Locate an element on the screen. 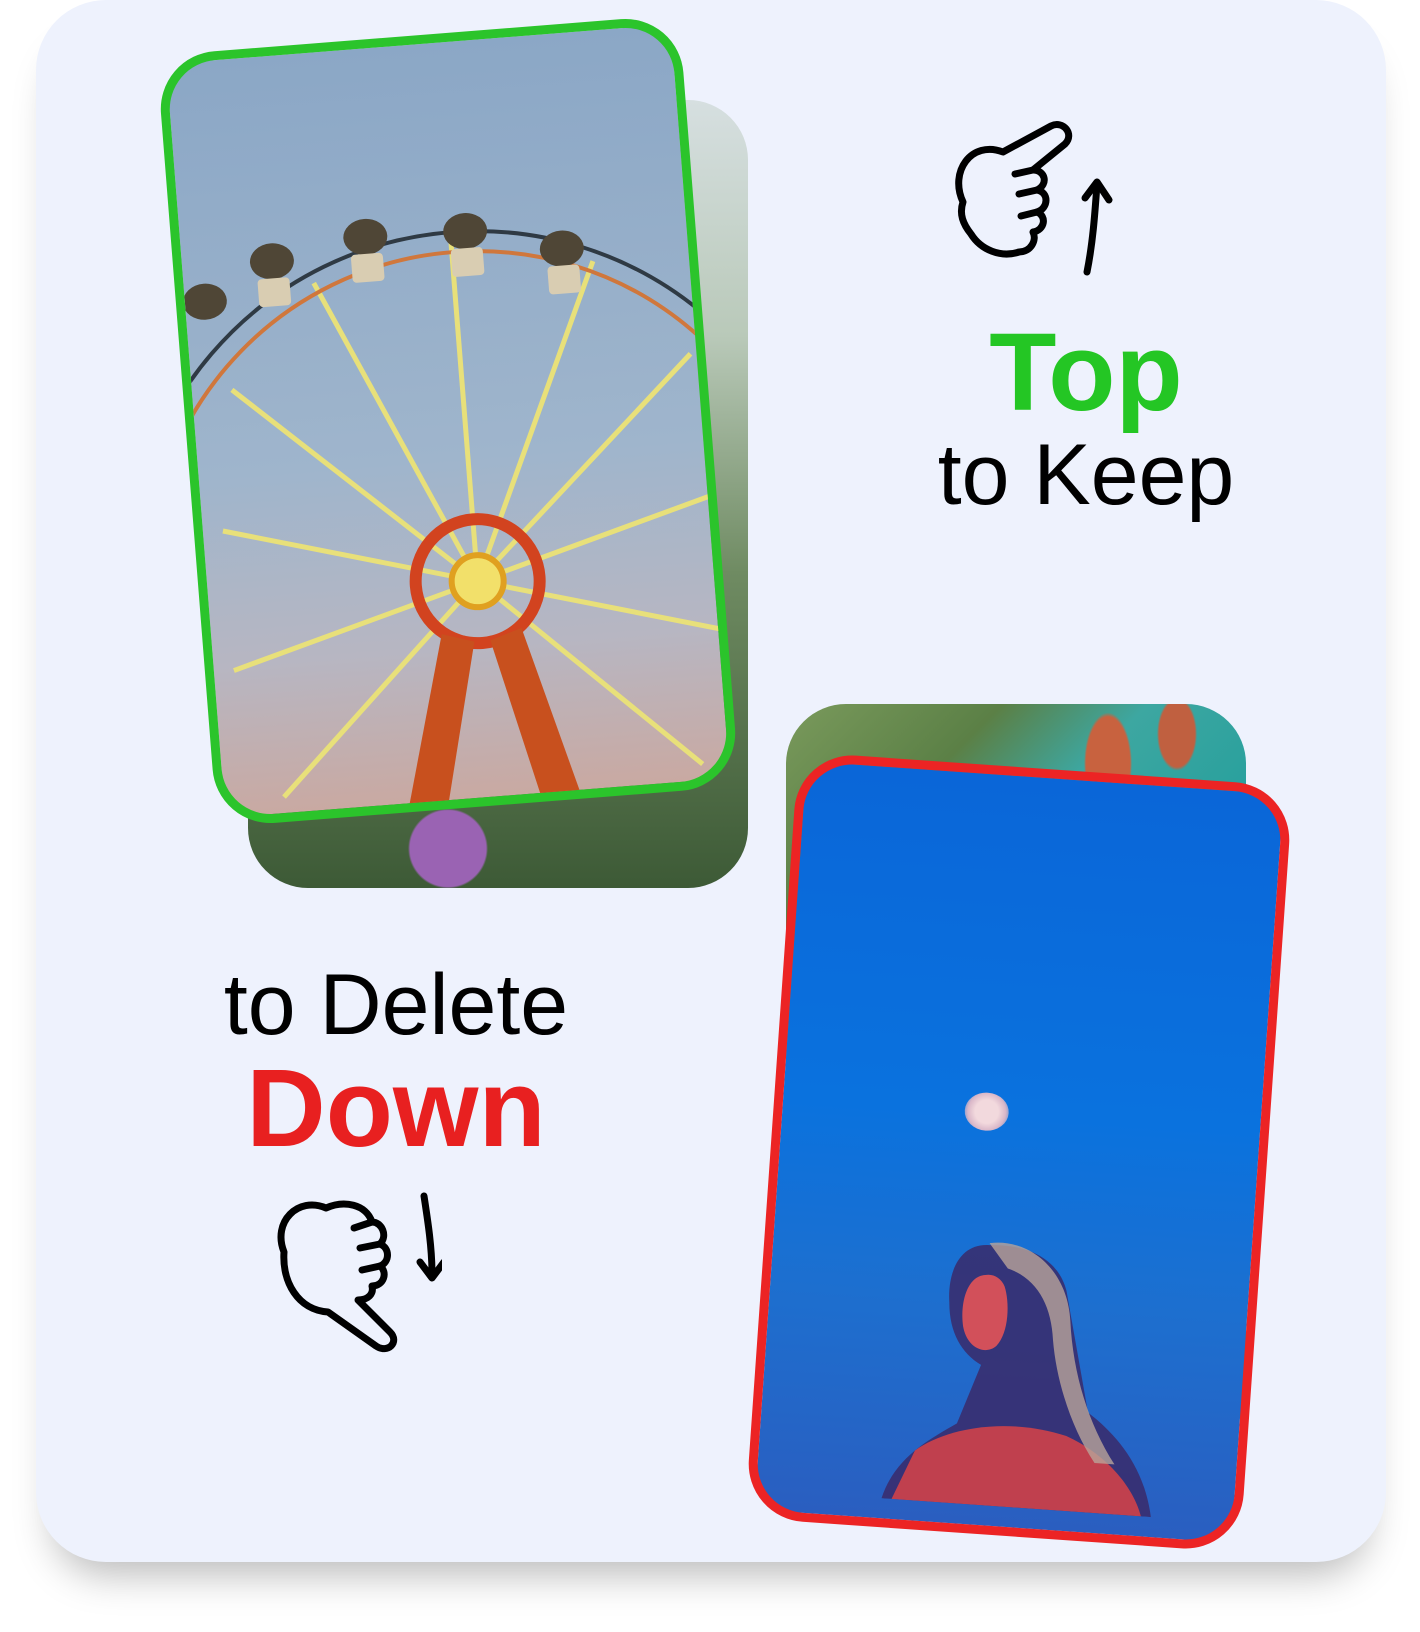 The height and width of the screenshot is (1632, 1420). keep-action-label: to Keep is located at coordinates (1086, 475).